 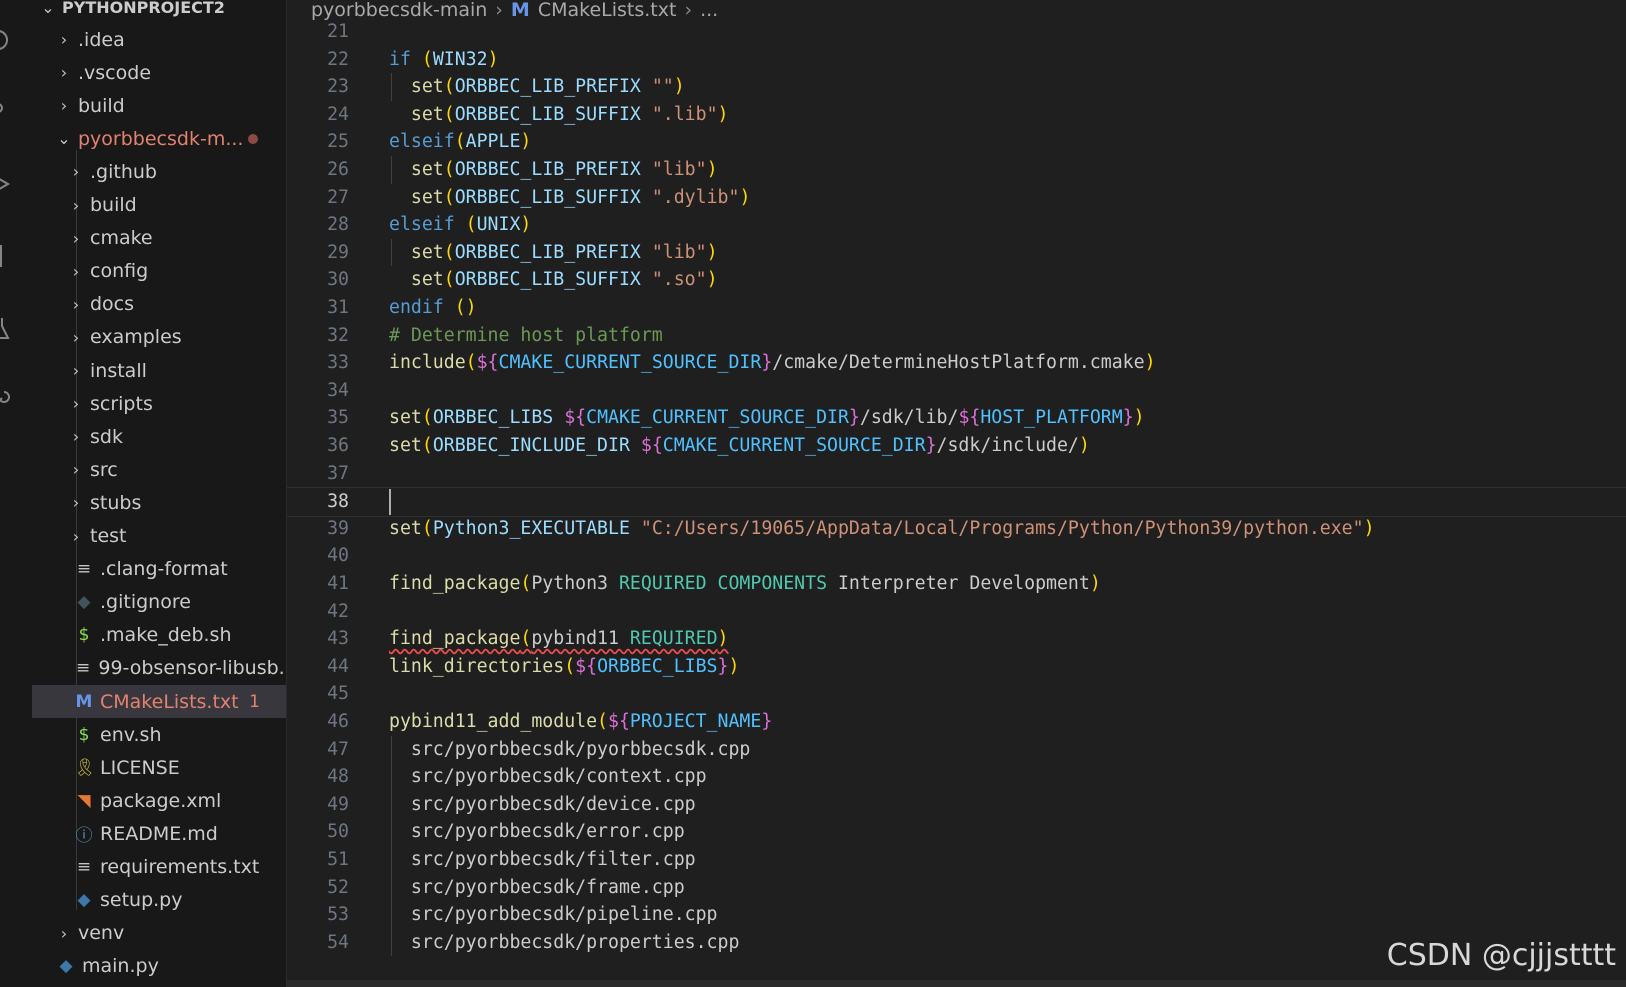 What do you see at coordinates (956, 805) in the screenshot?
I see `code-line: 49 src/pyorbbecsdk/device.cpp` at bounding box center [956, 805].